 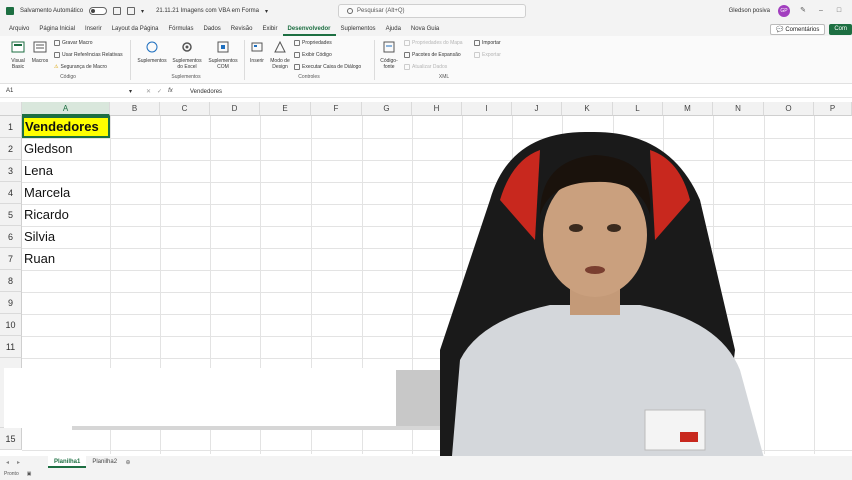 I want to click on comments-button: 💬 Comentários, so click(x=798, y=29).